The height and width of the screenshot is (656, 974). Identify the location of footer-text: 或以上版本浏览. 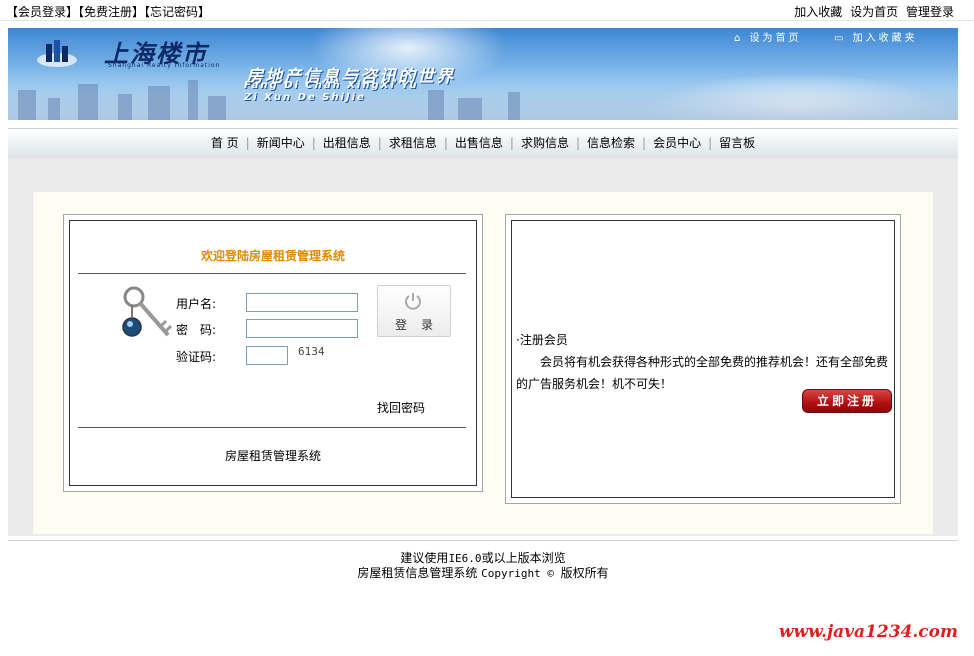
(523, 558).